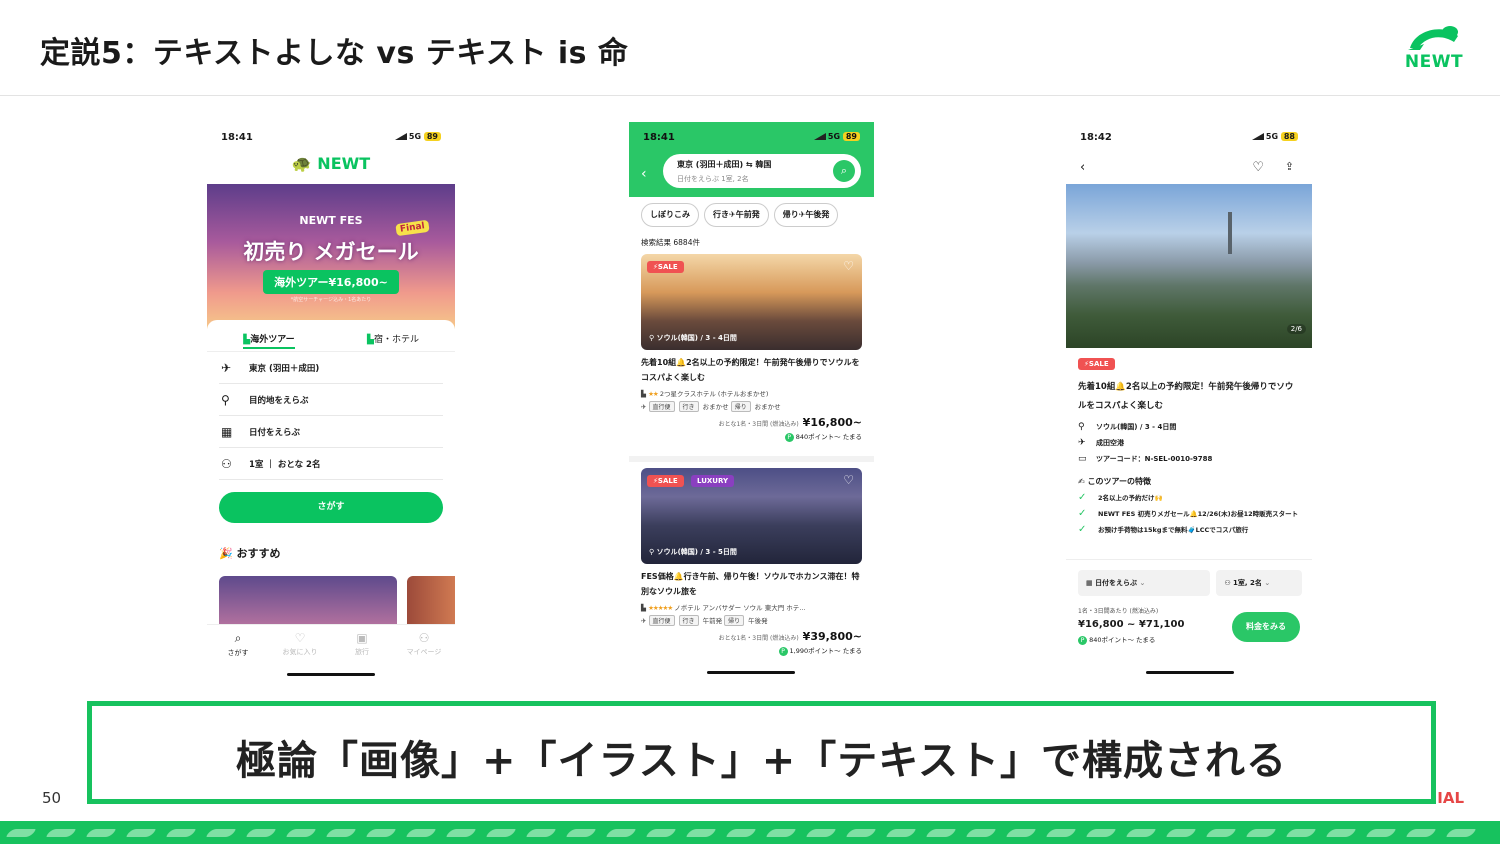 The image size is (1500, 844). What do you see at coordinates (806, 215) in the screenshot?
I see `return-chip: 帰り✈午後発` at bounding box center [806, 215].